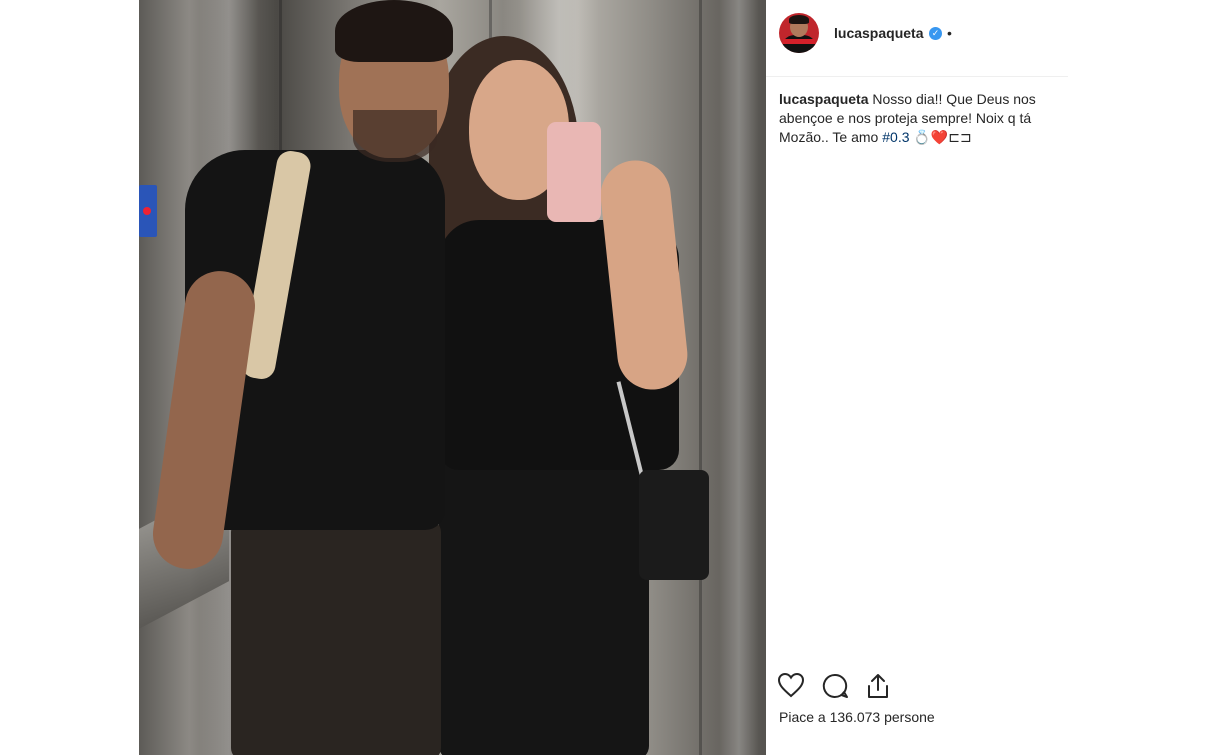 Image resolution: width=1206 pixels, height=755 pixels. What do you see at coordinates (857, 717) in the screenshot?
I see `likes-count: Piace a 136.073 persone` at bounding box center [857, 717].